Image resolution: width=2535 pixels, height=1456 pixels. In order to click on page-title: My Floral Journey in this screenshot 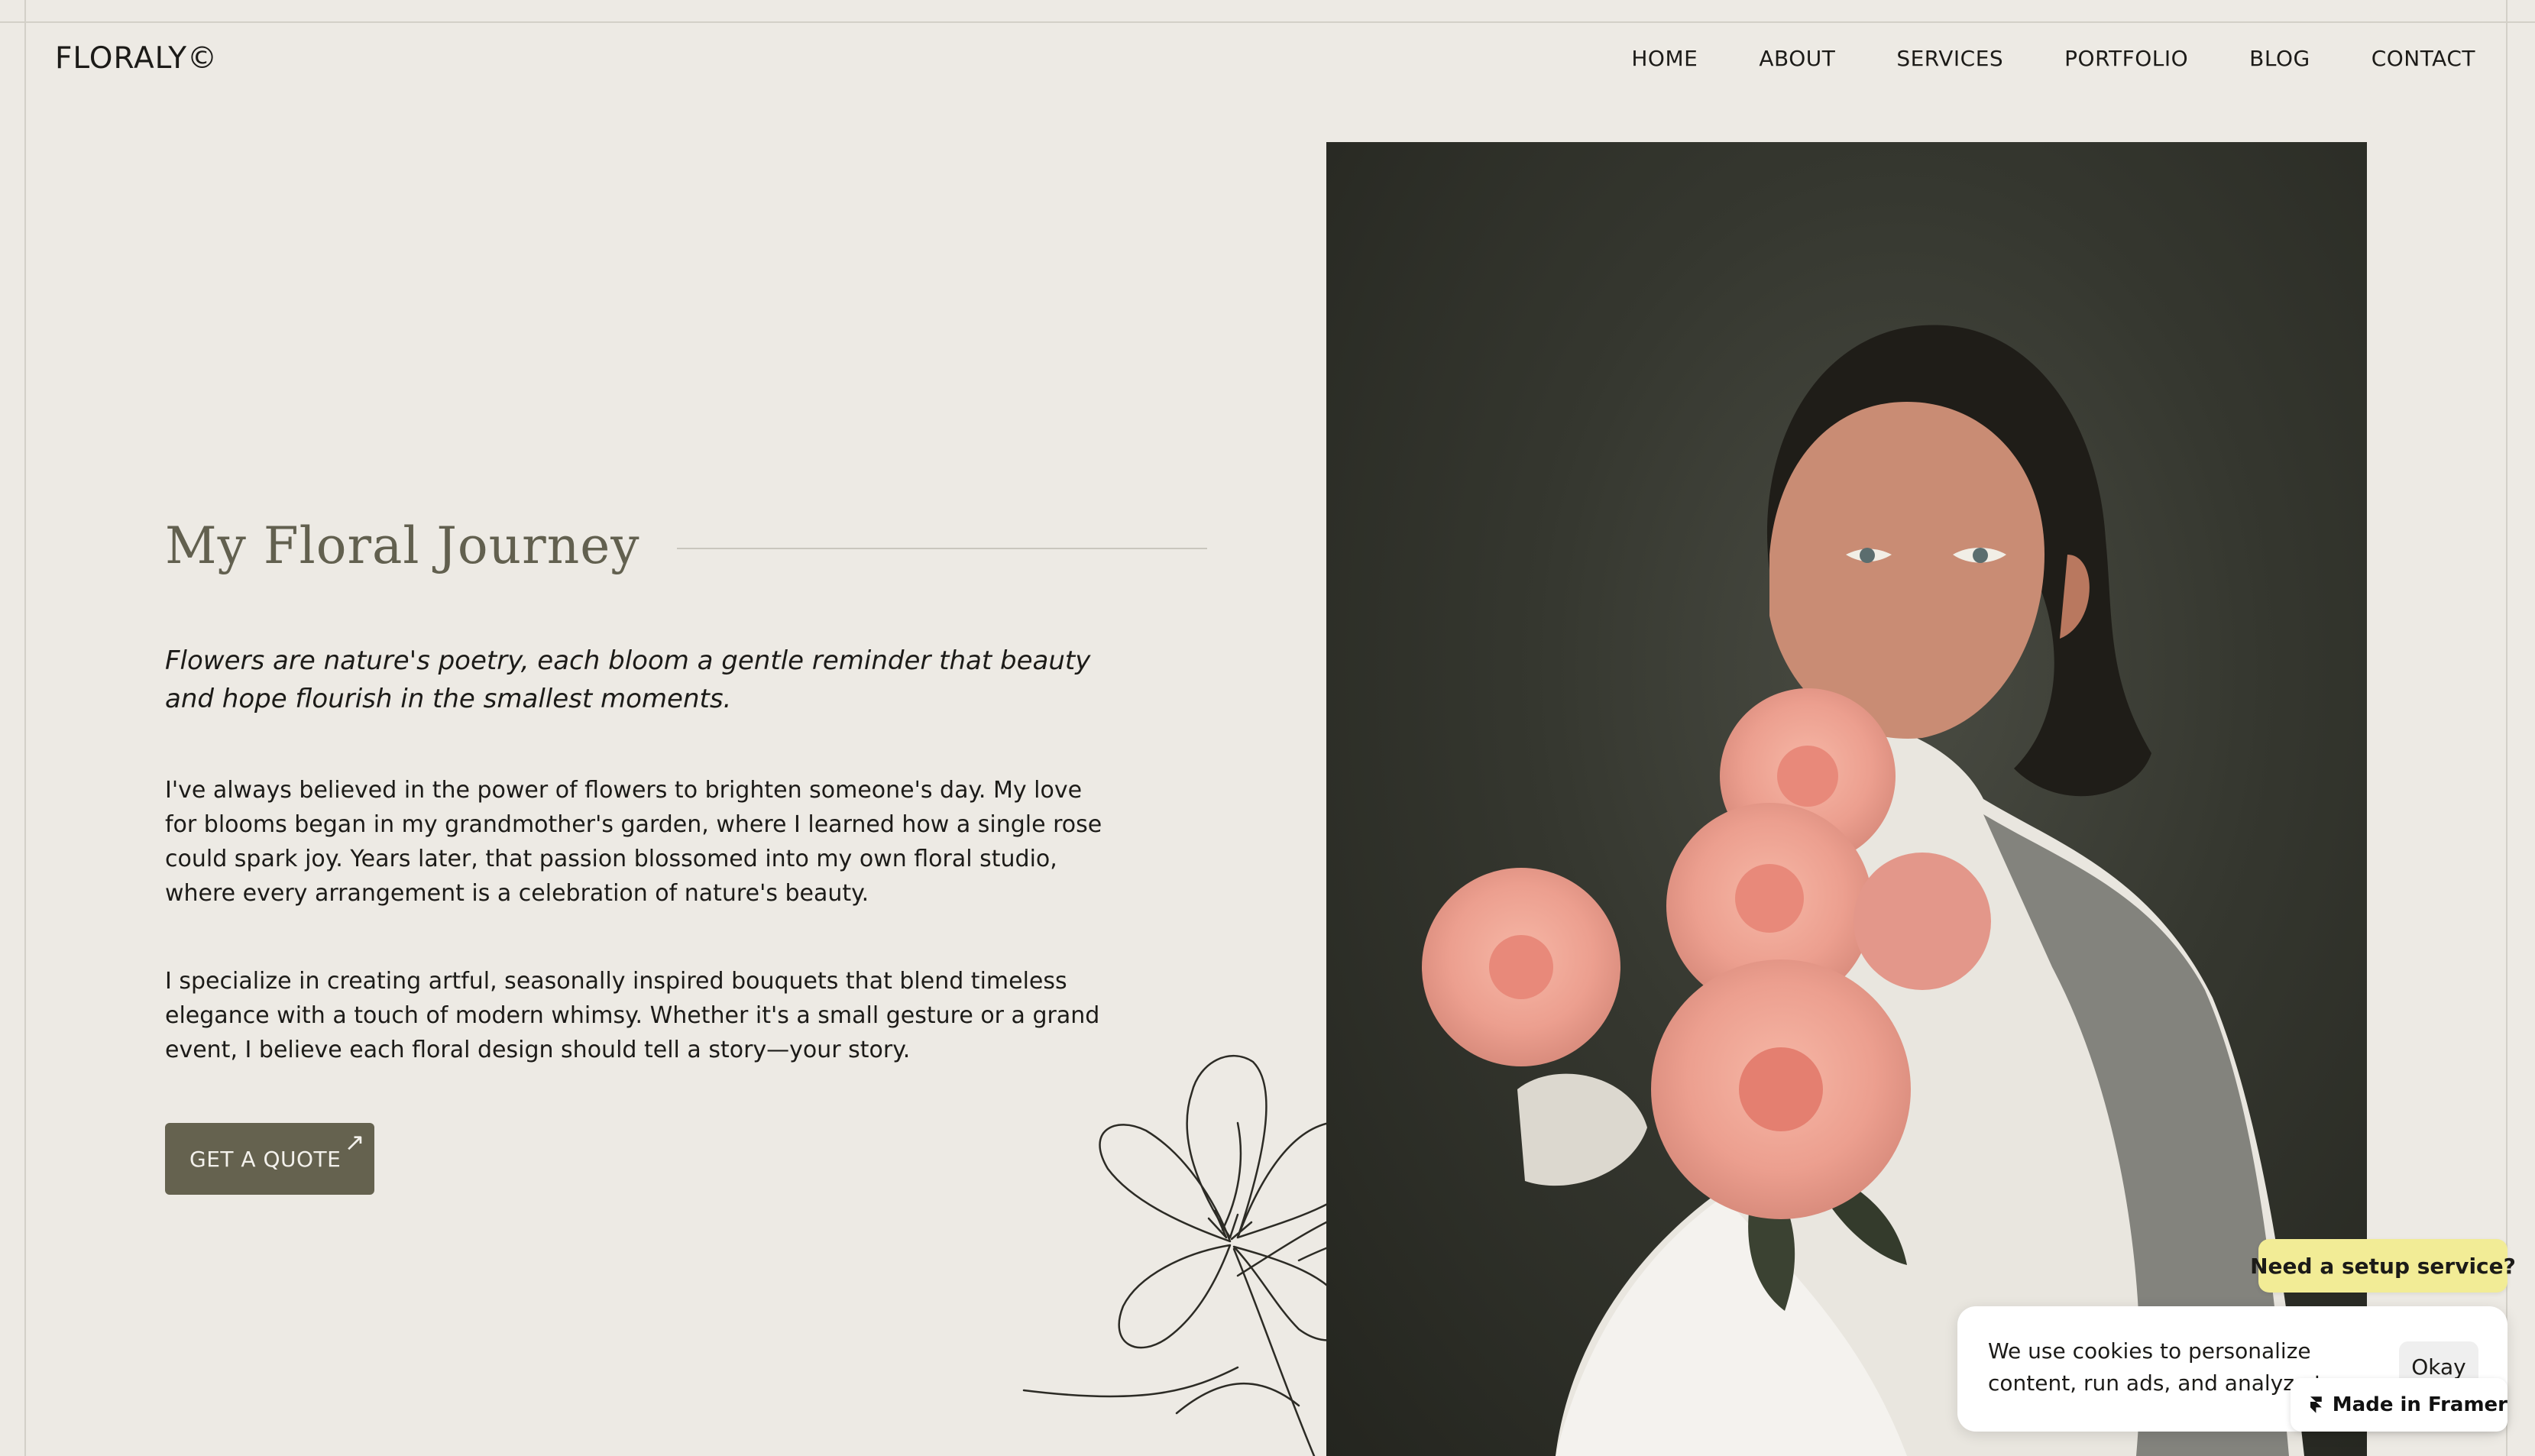, I will do `click(403, 545)`.